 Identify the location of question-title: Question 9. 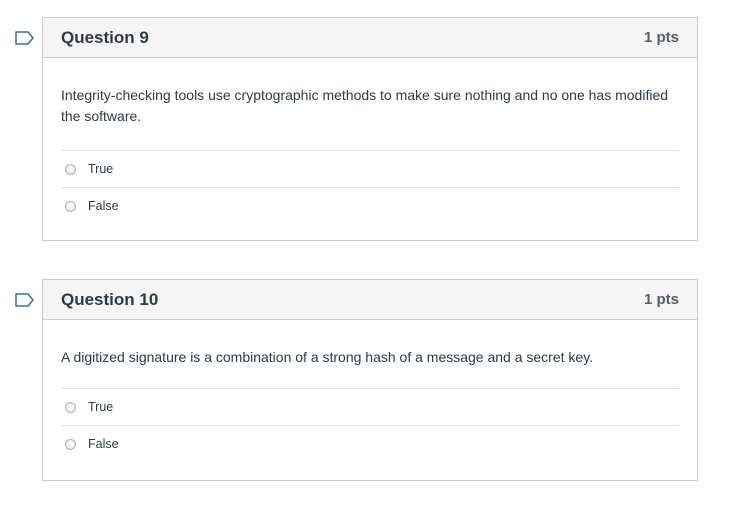
(105, 37).